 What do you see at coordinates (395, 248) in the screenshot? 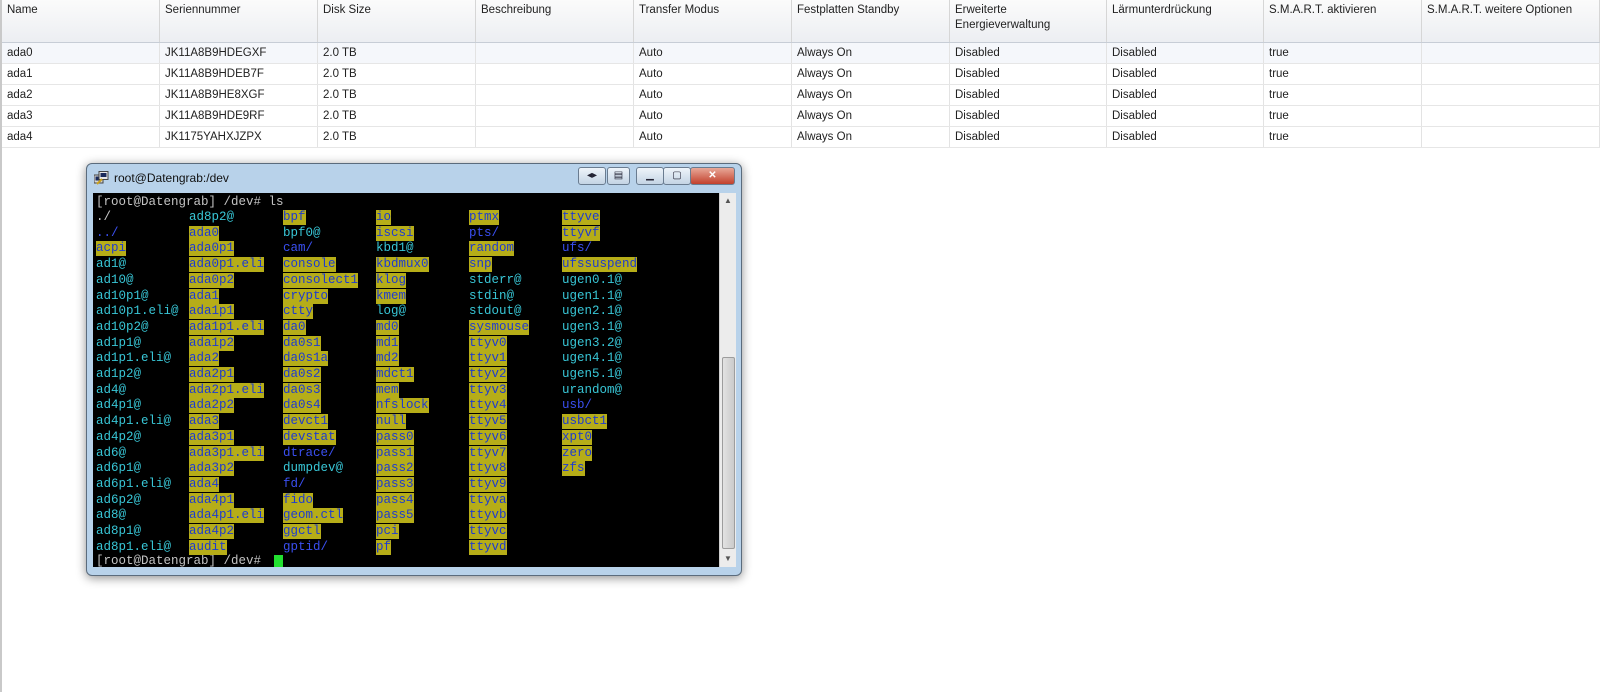
I see `terminal-ls-entry: kbd1@` at bounding box center [395, 248].